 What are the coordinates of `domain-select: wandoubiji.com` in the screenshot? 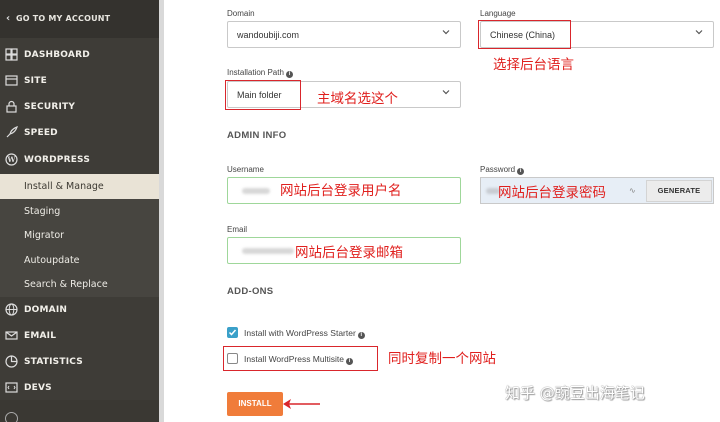 It's located at (344, 34).